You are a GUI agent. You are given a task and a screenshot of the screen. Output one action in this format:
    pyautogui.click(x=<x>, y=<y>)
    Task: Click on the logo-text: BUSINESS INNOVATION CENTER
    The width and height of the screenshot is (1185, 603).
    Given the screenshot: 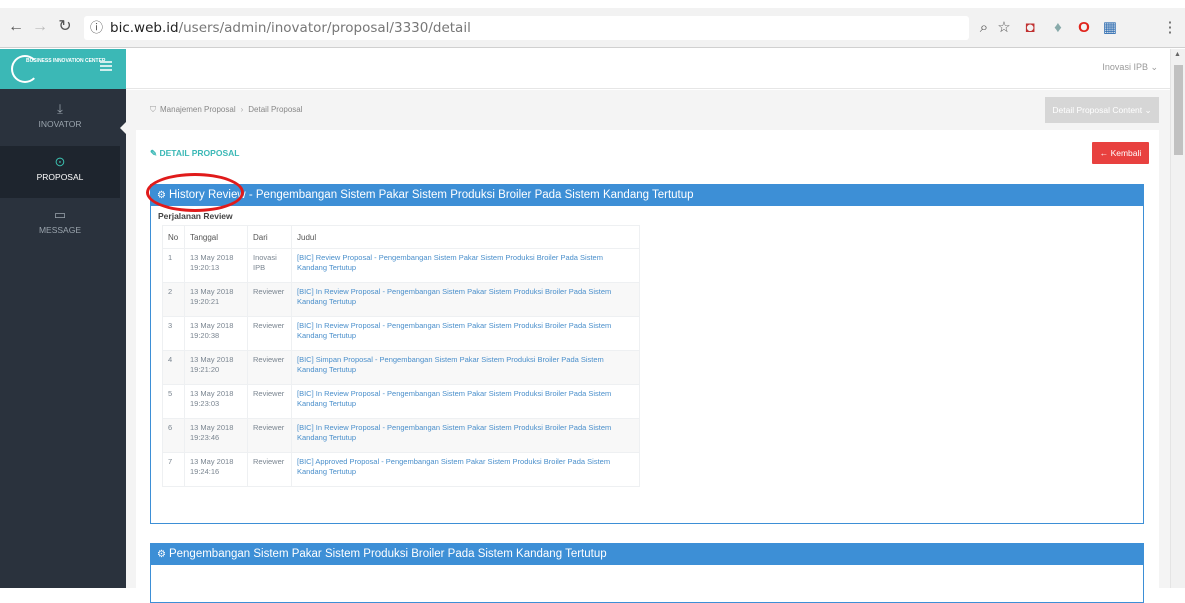 What is the action you would take?
    pyautogui.click(x=66, y=61)
    